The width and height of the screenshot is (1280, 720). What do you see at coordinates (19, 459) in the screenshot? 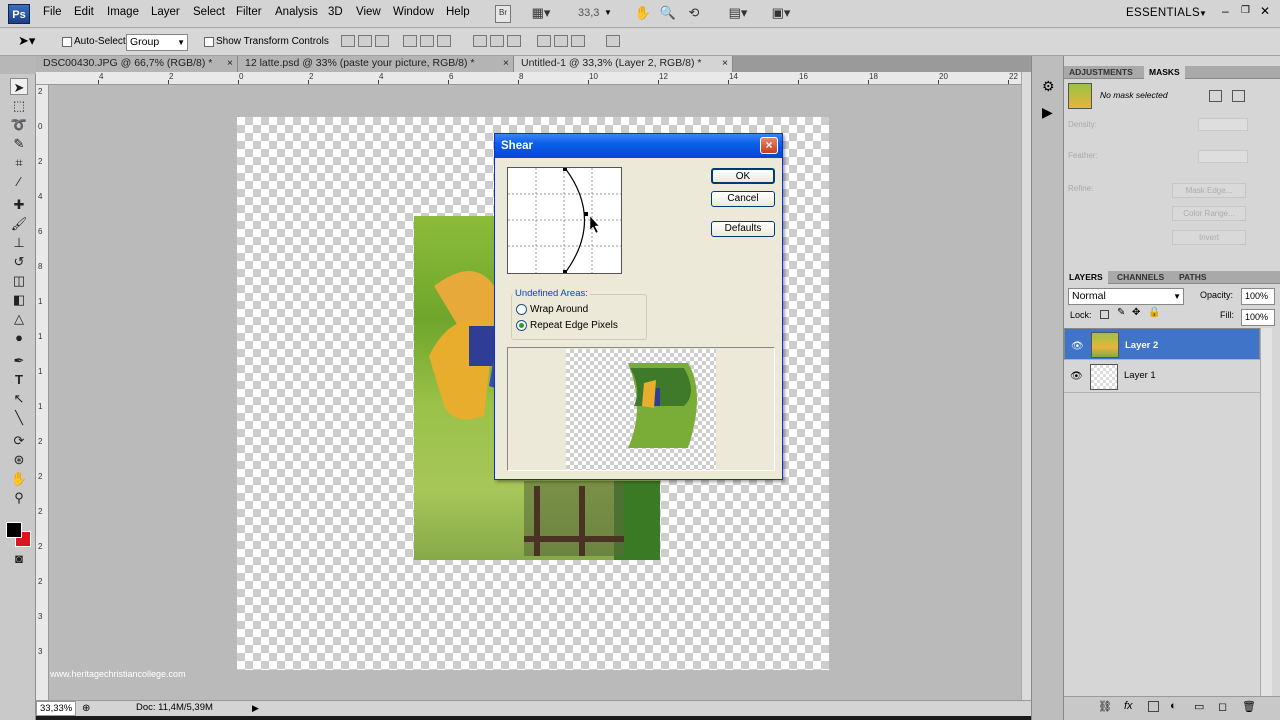
I see `3d-orbit-tool-icon: ⊛` at bounding box center [19, 459].